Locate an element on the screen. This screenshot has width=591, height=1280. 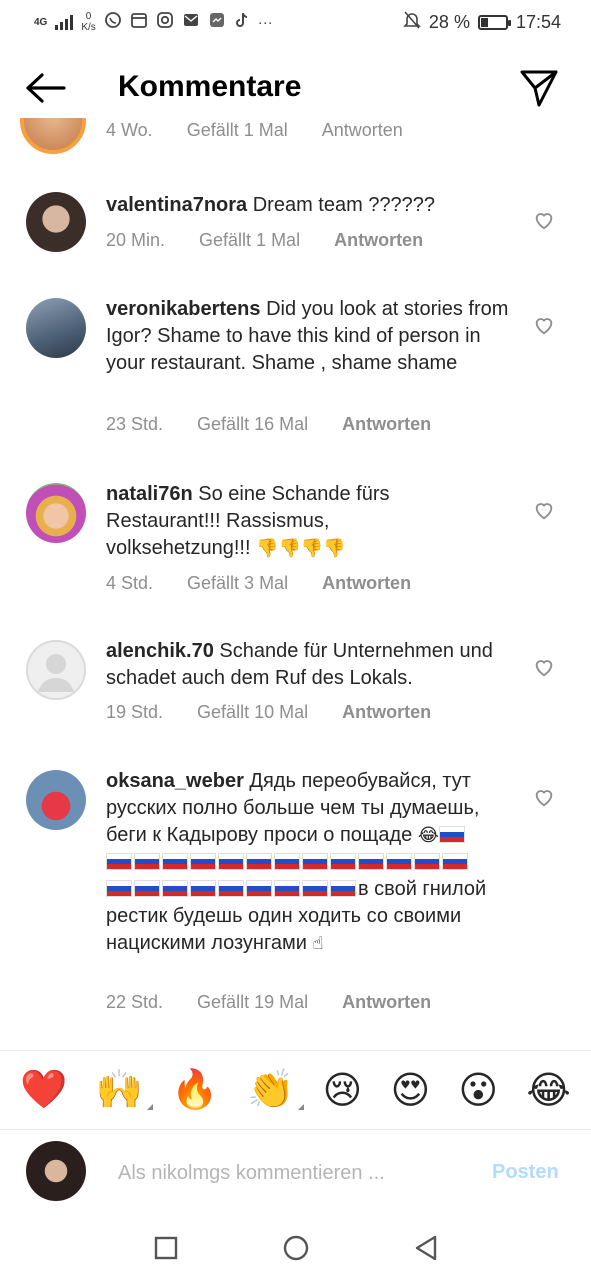
battery-icon is located at coordinates (494, 22).